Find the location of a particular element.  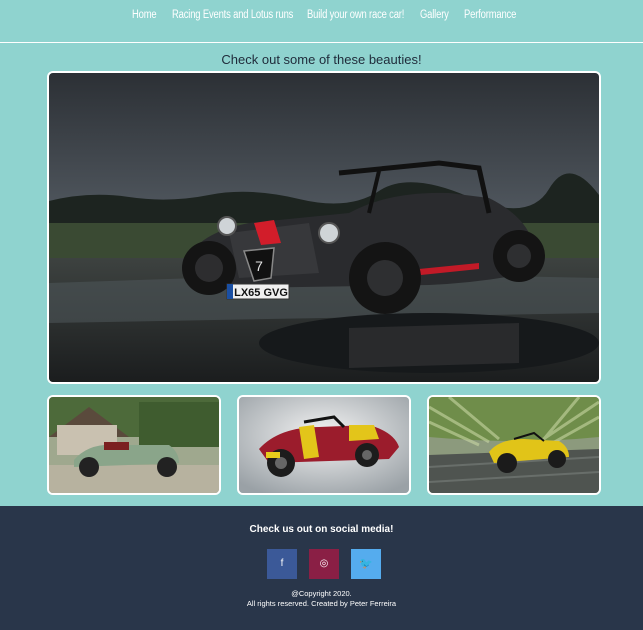

facebook-icon: f is located at coordinates (282, 563).